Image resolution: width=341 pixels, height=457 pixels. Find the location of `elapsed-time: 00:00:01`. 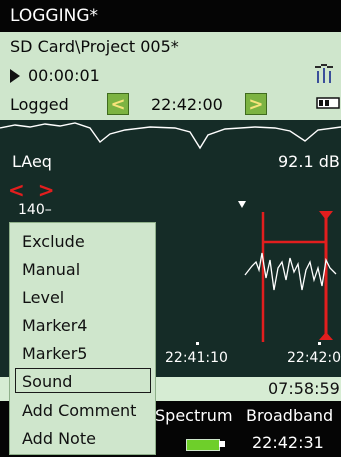

elapsed-time: 00:00:01 is located at coordinates (64, 75).